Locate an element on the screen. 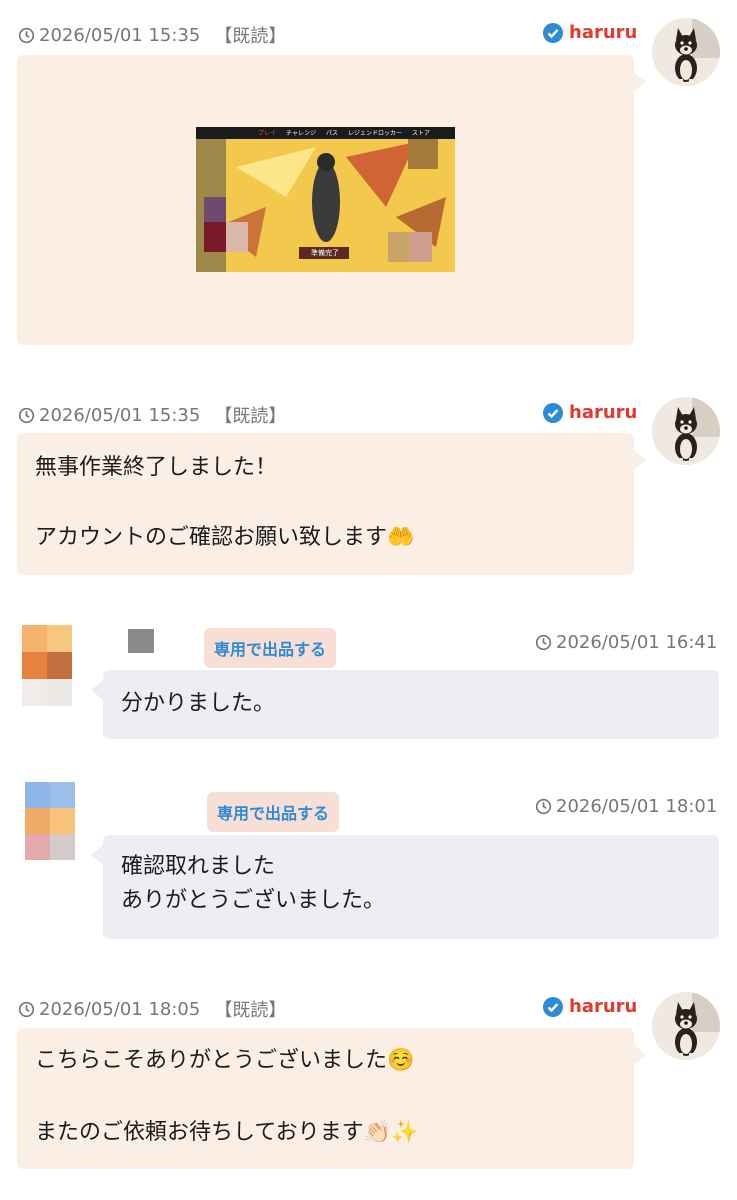 The height and width of the screenshot is (1200, 737). message-text: 分かりました。 is located at coordinates (198, 703).